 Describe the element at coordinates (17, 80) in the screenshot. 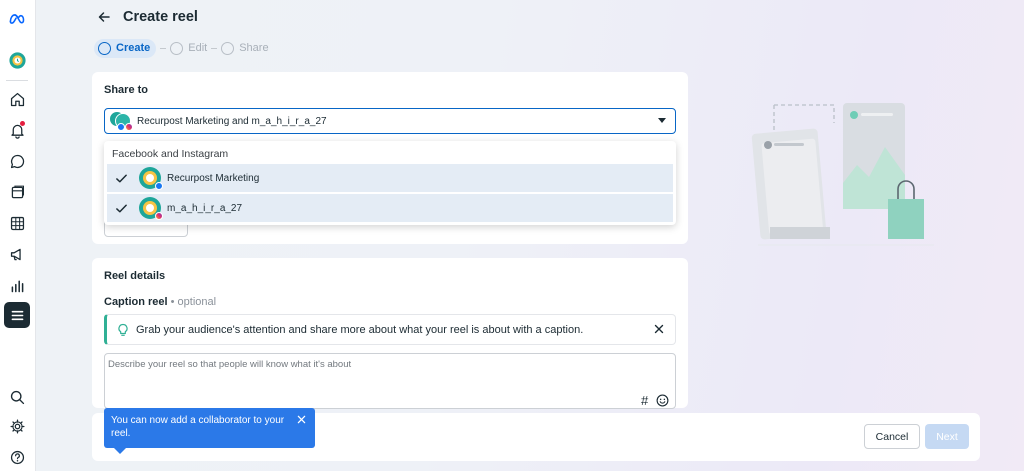

I see `rail-divider` at that location.